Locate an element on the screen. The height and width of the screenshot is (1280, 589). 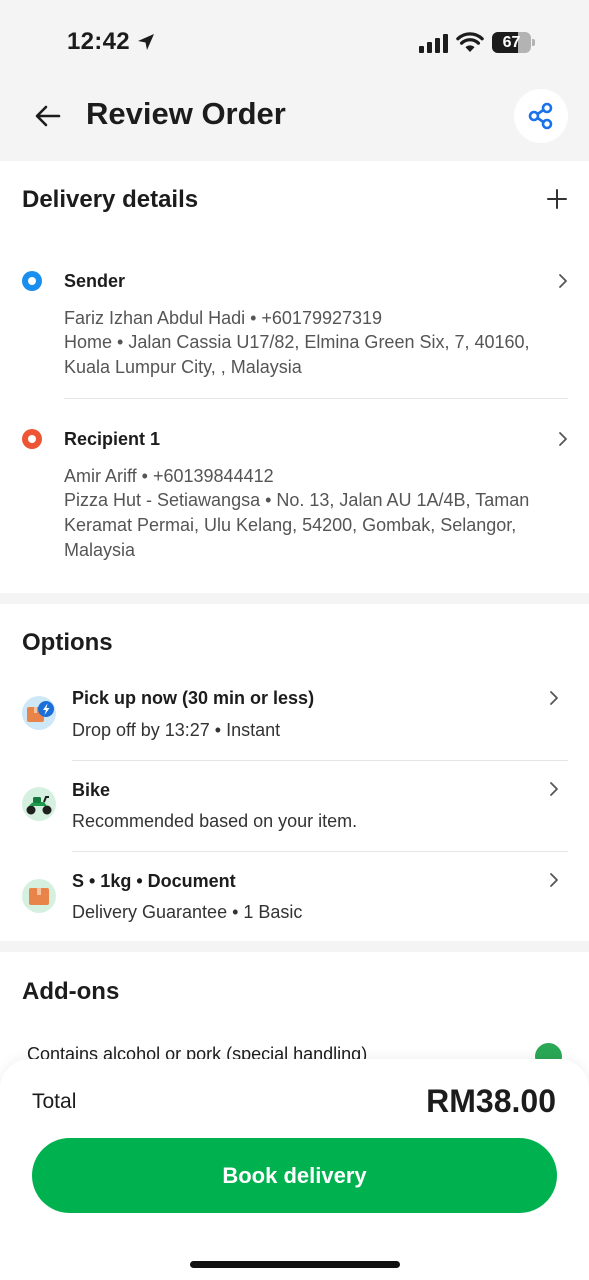
option-package-subtitle: Delivery Guarantee • 1 Basic is located at coordinates (187, 912).